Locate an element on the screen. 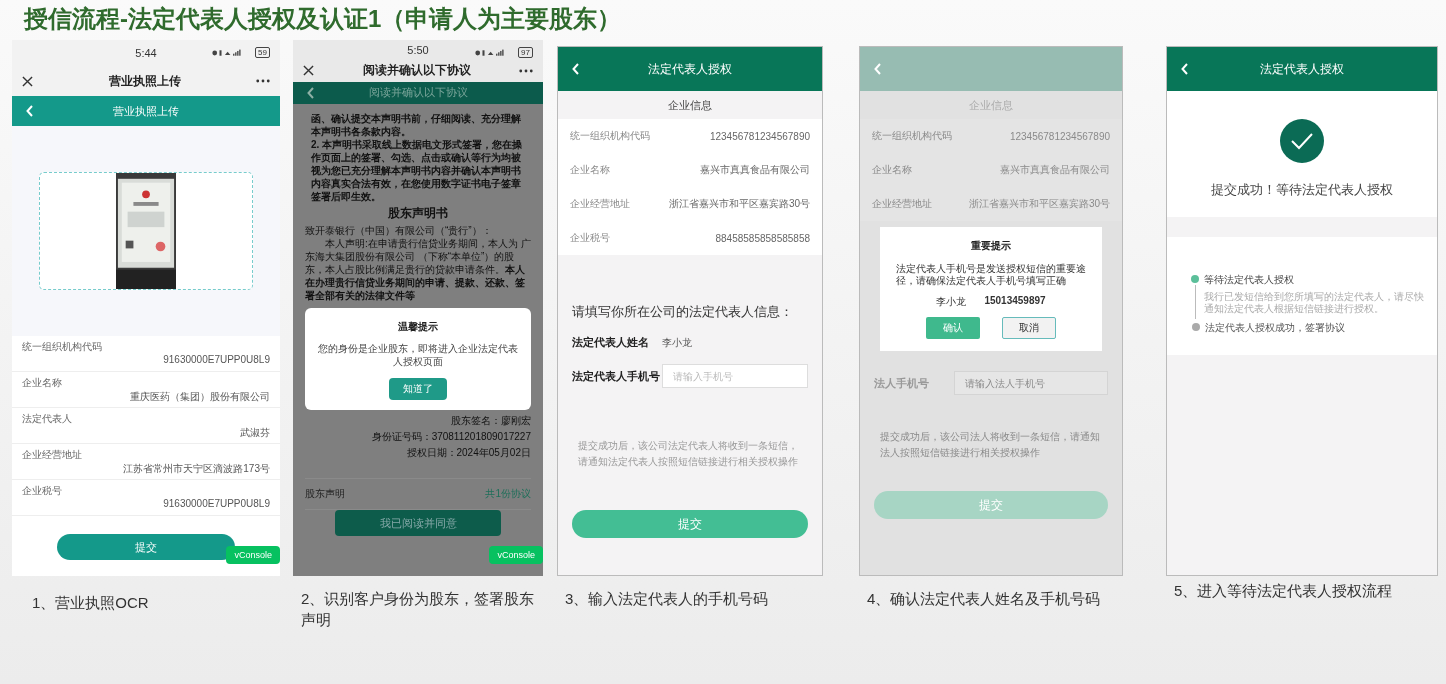  status-time: 5:50 is located at coordinates (418, 49).